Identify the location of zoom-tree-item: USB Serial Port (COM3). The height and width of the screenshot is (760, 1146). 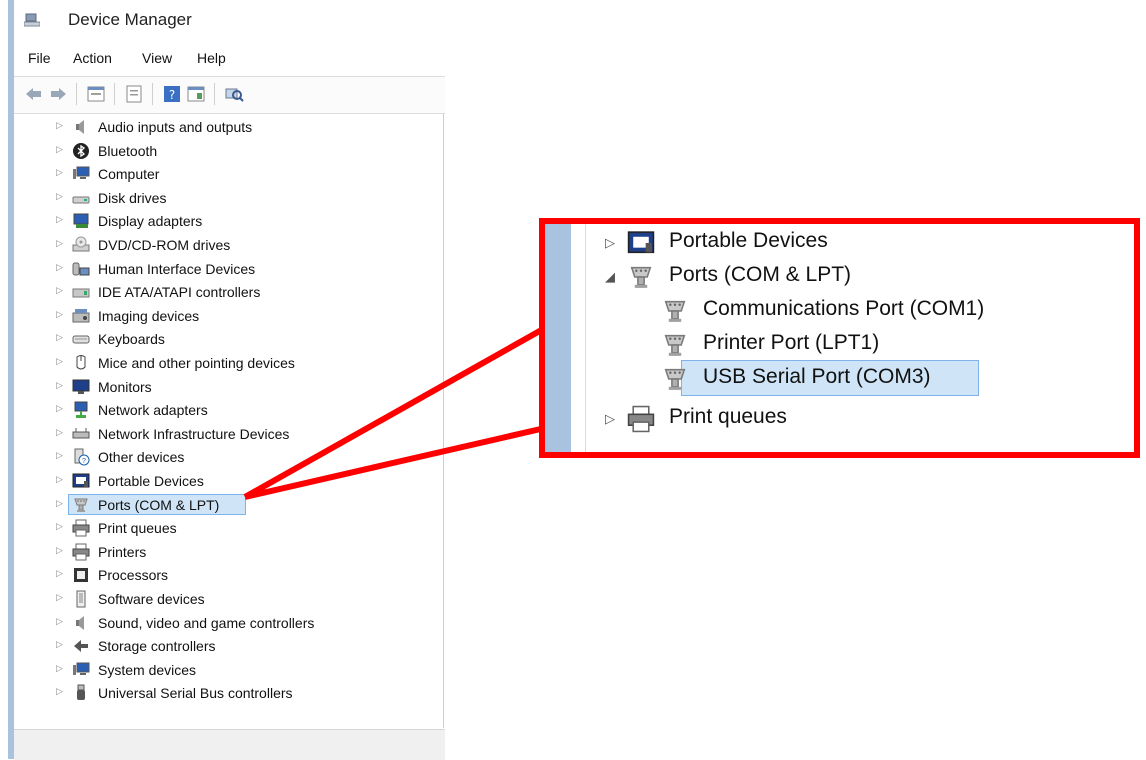
(839, 379).